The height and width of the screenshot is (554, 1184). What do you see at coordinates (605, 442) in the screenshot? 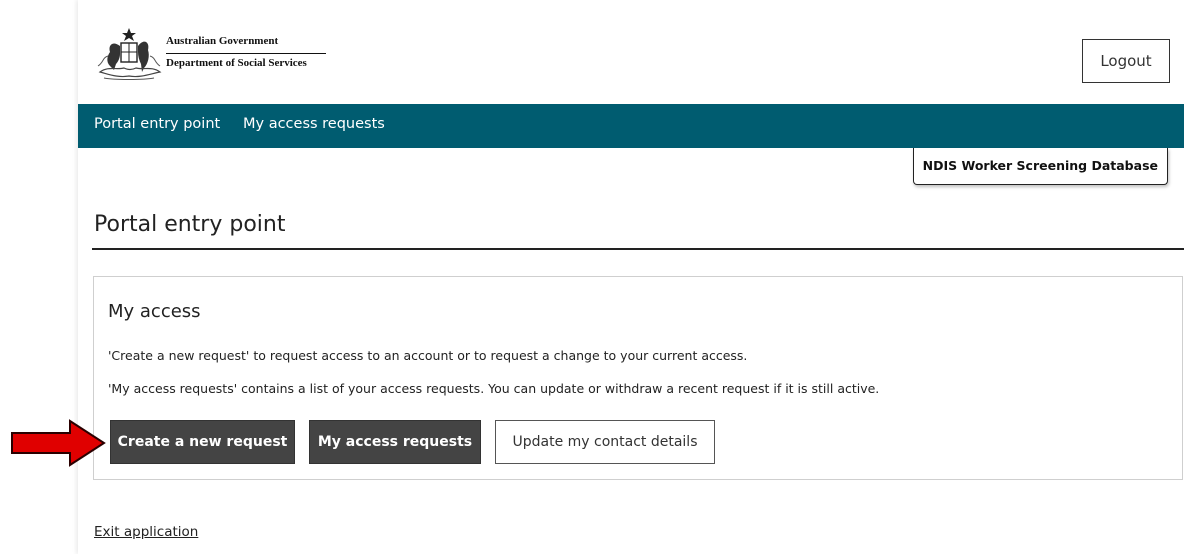
I see `update-contact-details-button: Update my contact details` at bounding box center [605, 442].